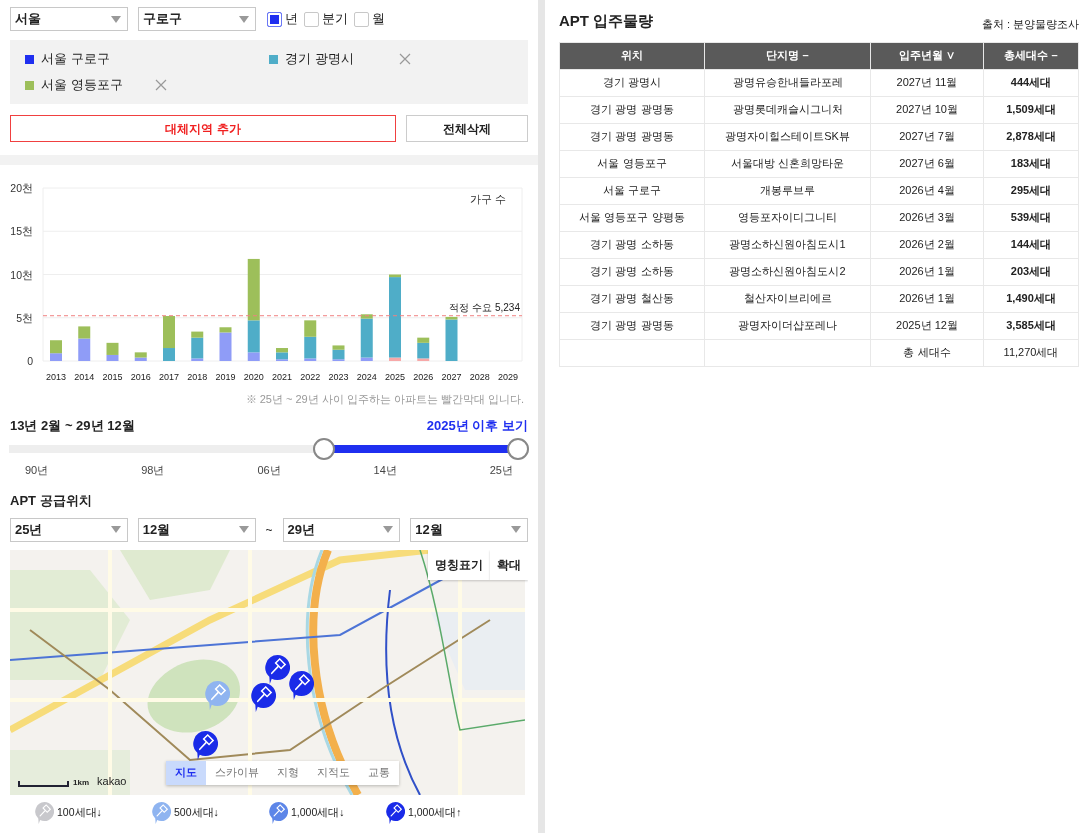  I want to click on table-cell: 144세대, so click(1031, 244).